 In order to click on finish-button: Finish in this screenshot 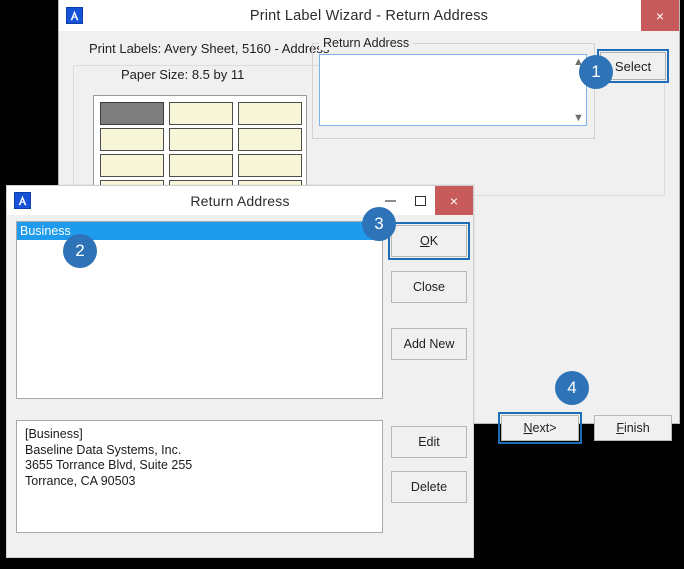, I will do `click(633, 428)`.